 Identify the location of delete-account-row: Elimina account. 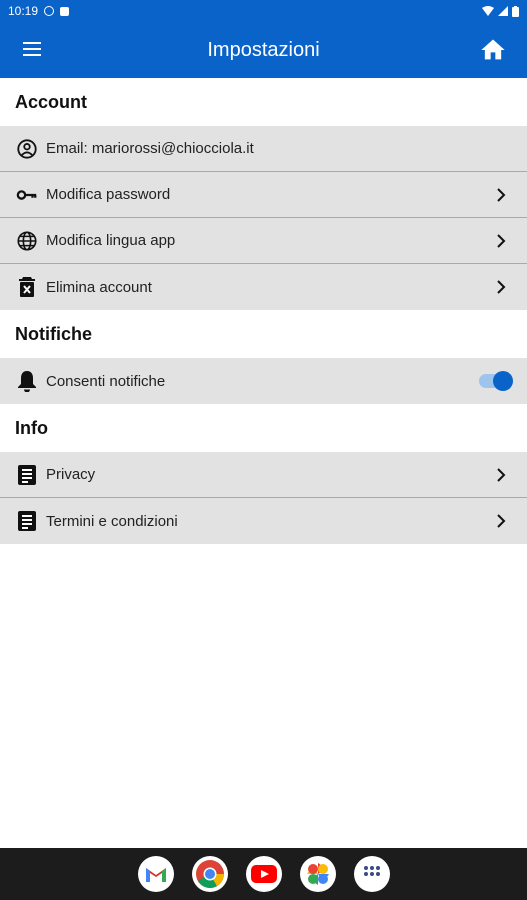
(263, 287).